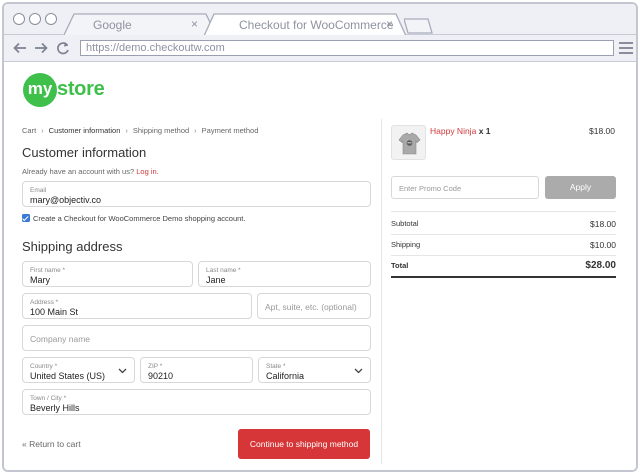 The height and width of the screenshot is (474, 640). Describe the element at coordinates (72, 246) in the screenshot. I see `shipping-address-heading: Shipping address` at that location.